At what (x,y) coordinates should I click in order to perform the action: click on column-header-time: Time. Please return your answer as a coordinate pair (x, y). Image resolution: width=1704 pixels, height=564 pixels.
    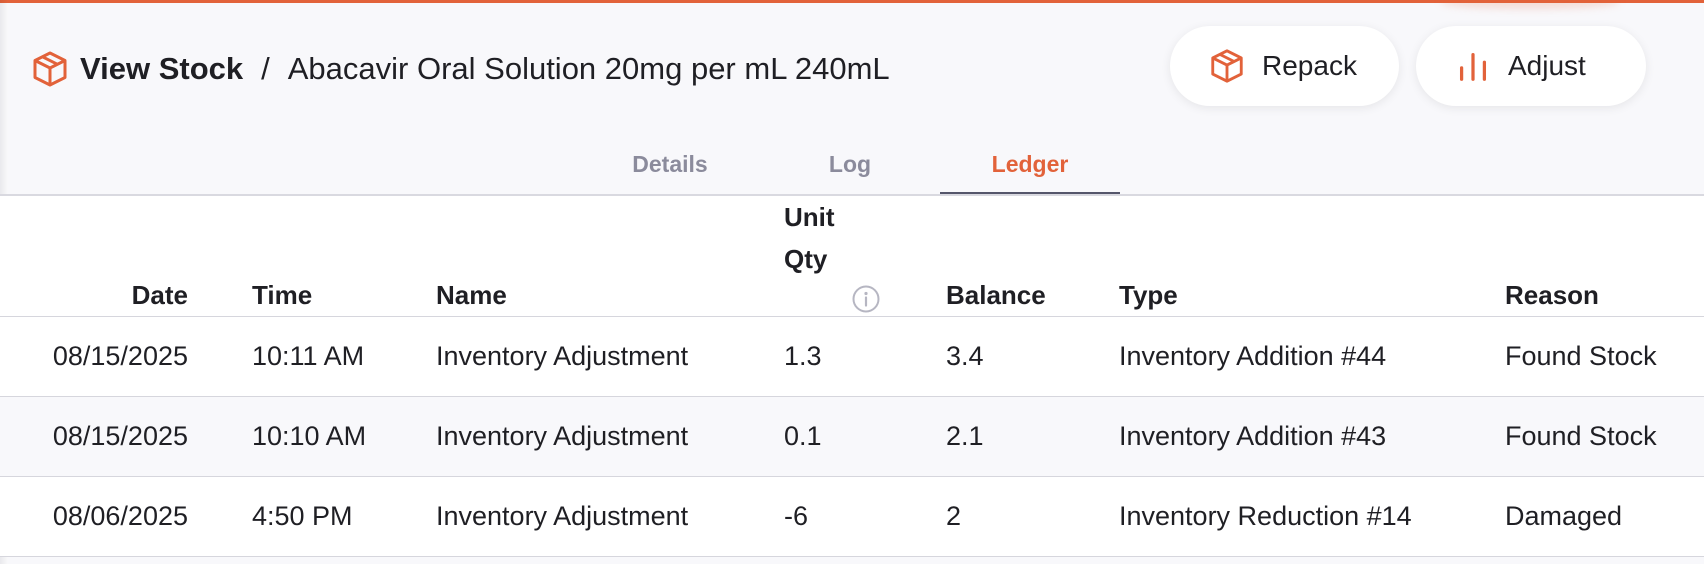
    Looking at the image, I should click on (282, 295).